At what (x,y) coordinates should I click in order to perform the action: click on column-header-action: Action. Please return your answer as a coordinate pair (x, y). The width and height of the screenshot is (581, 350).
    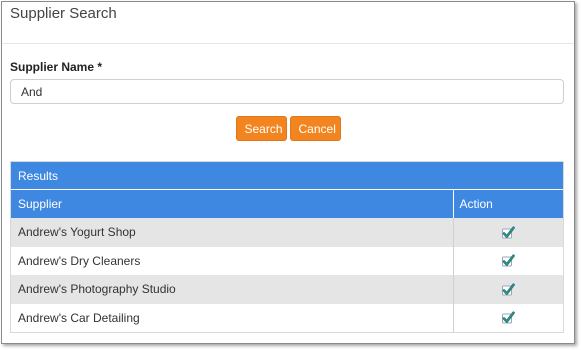
    Looking at the image, I should click on (507, 204).